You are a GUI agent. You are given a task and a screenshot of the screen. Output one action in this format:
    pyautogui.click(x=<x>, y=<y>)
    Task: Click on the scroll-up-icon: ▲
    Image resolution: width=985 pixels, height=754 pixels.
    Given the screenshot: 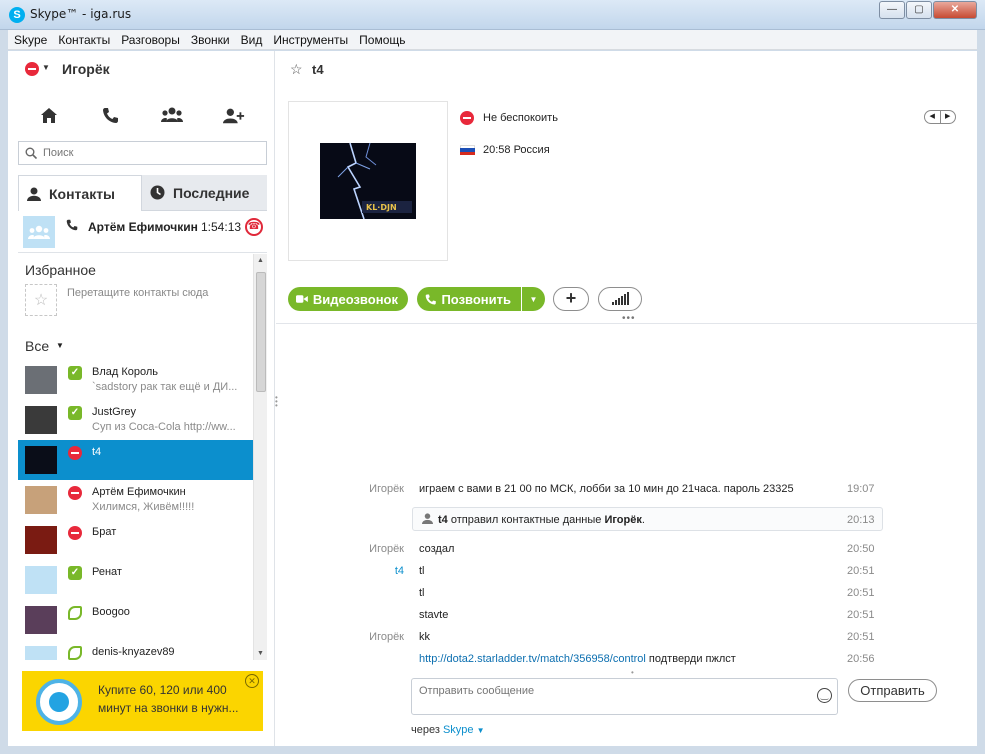 What is the action you would take?
    pyautogui.click(x=260, y=260)
    